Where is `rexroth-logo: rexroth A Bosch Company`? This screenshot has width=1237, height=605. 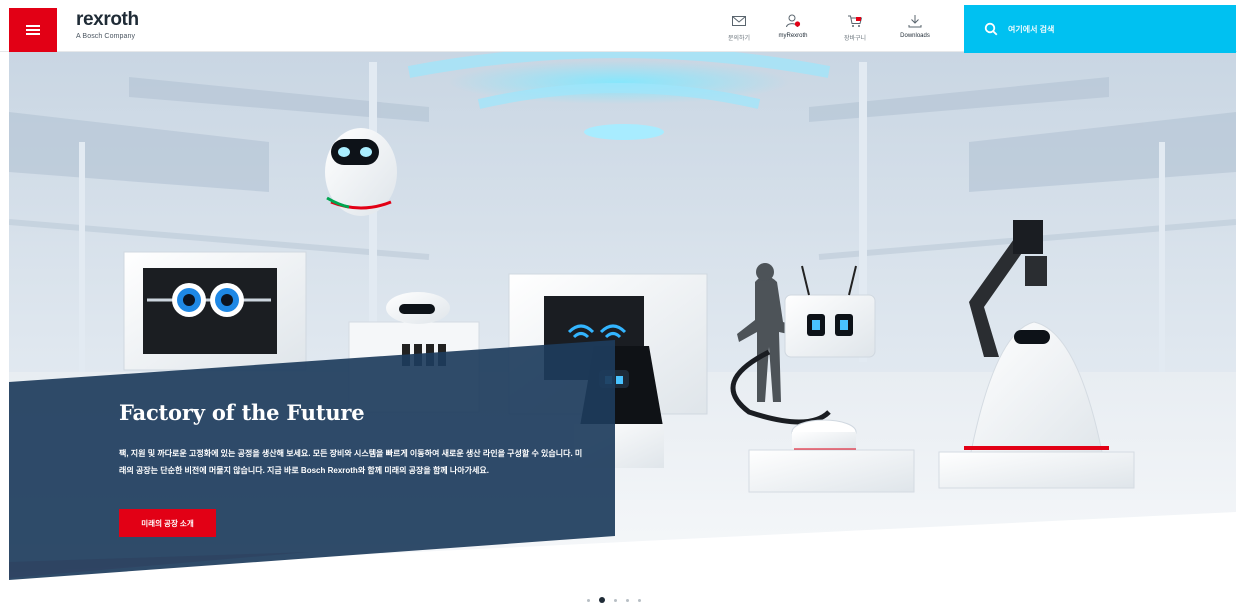
rexroth-logo: rexroth A Bosch Company is located at coordinates (107, 25).